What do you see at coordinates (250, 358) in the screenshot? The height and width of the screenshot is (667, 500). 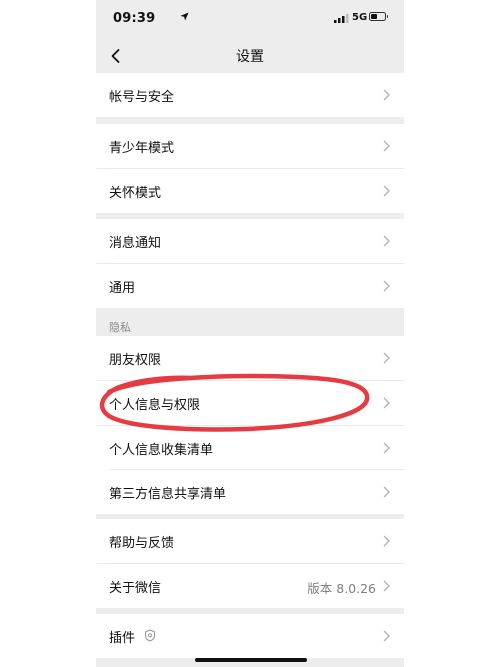 I see `row-friend-permissions: 朋友权限` at bounding box center [250, 358].